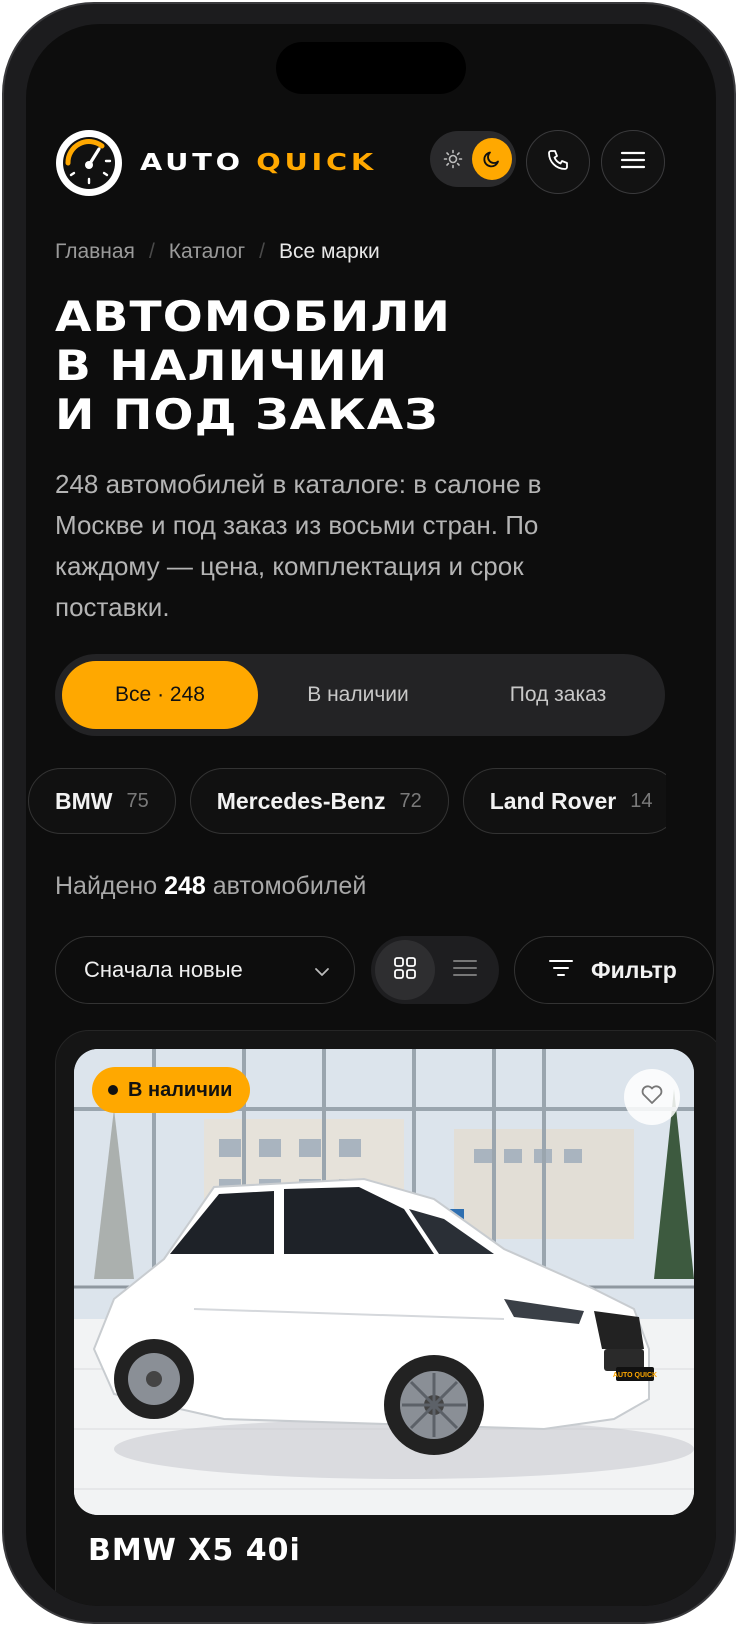 Image resolution: width=738 pixels, height=1626 pixels. What do you see at coordinates (410, 800) in the screenshot?
I see `brand-chip-count: 72` at bounding box center [410, 800].